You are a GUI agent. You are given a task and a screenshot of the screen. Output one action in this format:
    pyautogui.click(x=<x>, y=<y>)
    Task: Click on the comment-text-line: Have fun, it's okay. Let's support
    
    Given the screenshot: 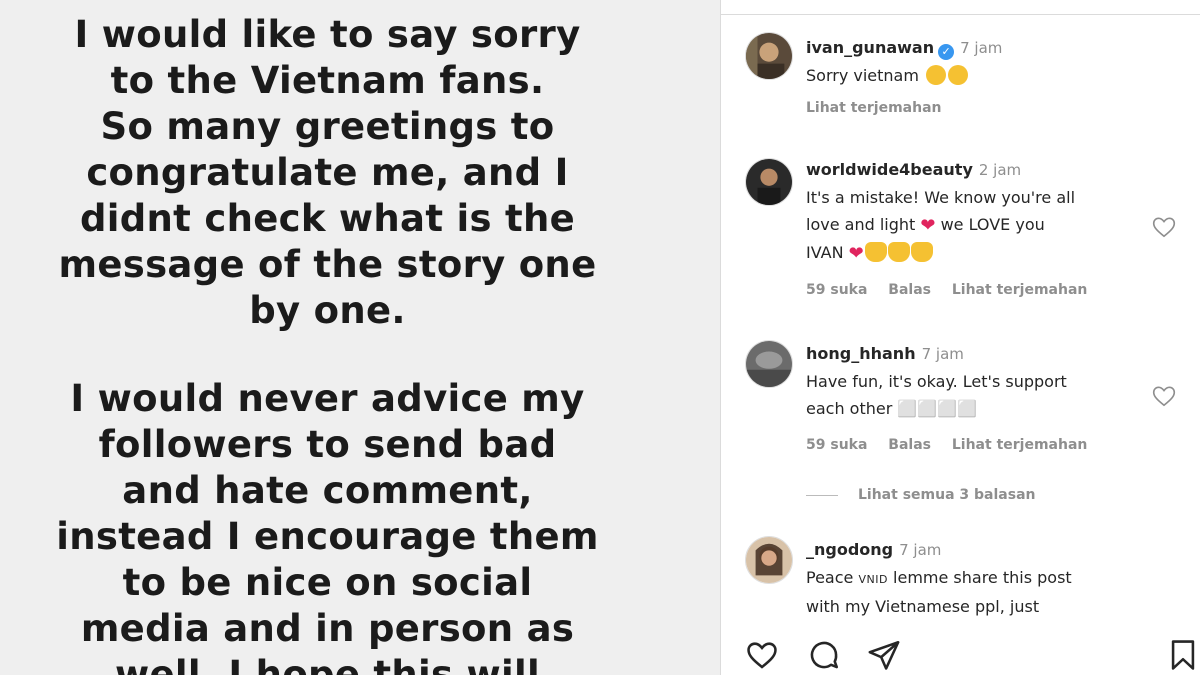 What is the action you would take?
    pyautogui.click(x=936, y=381)
    